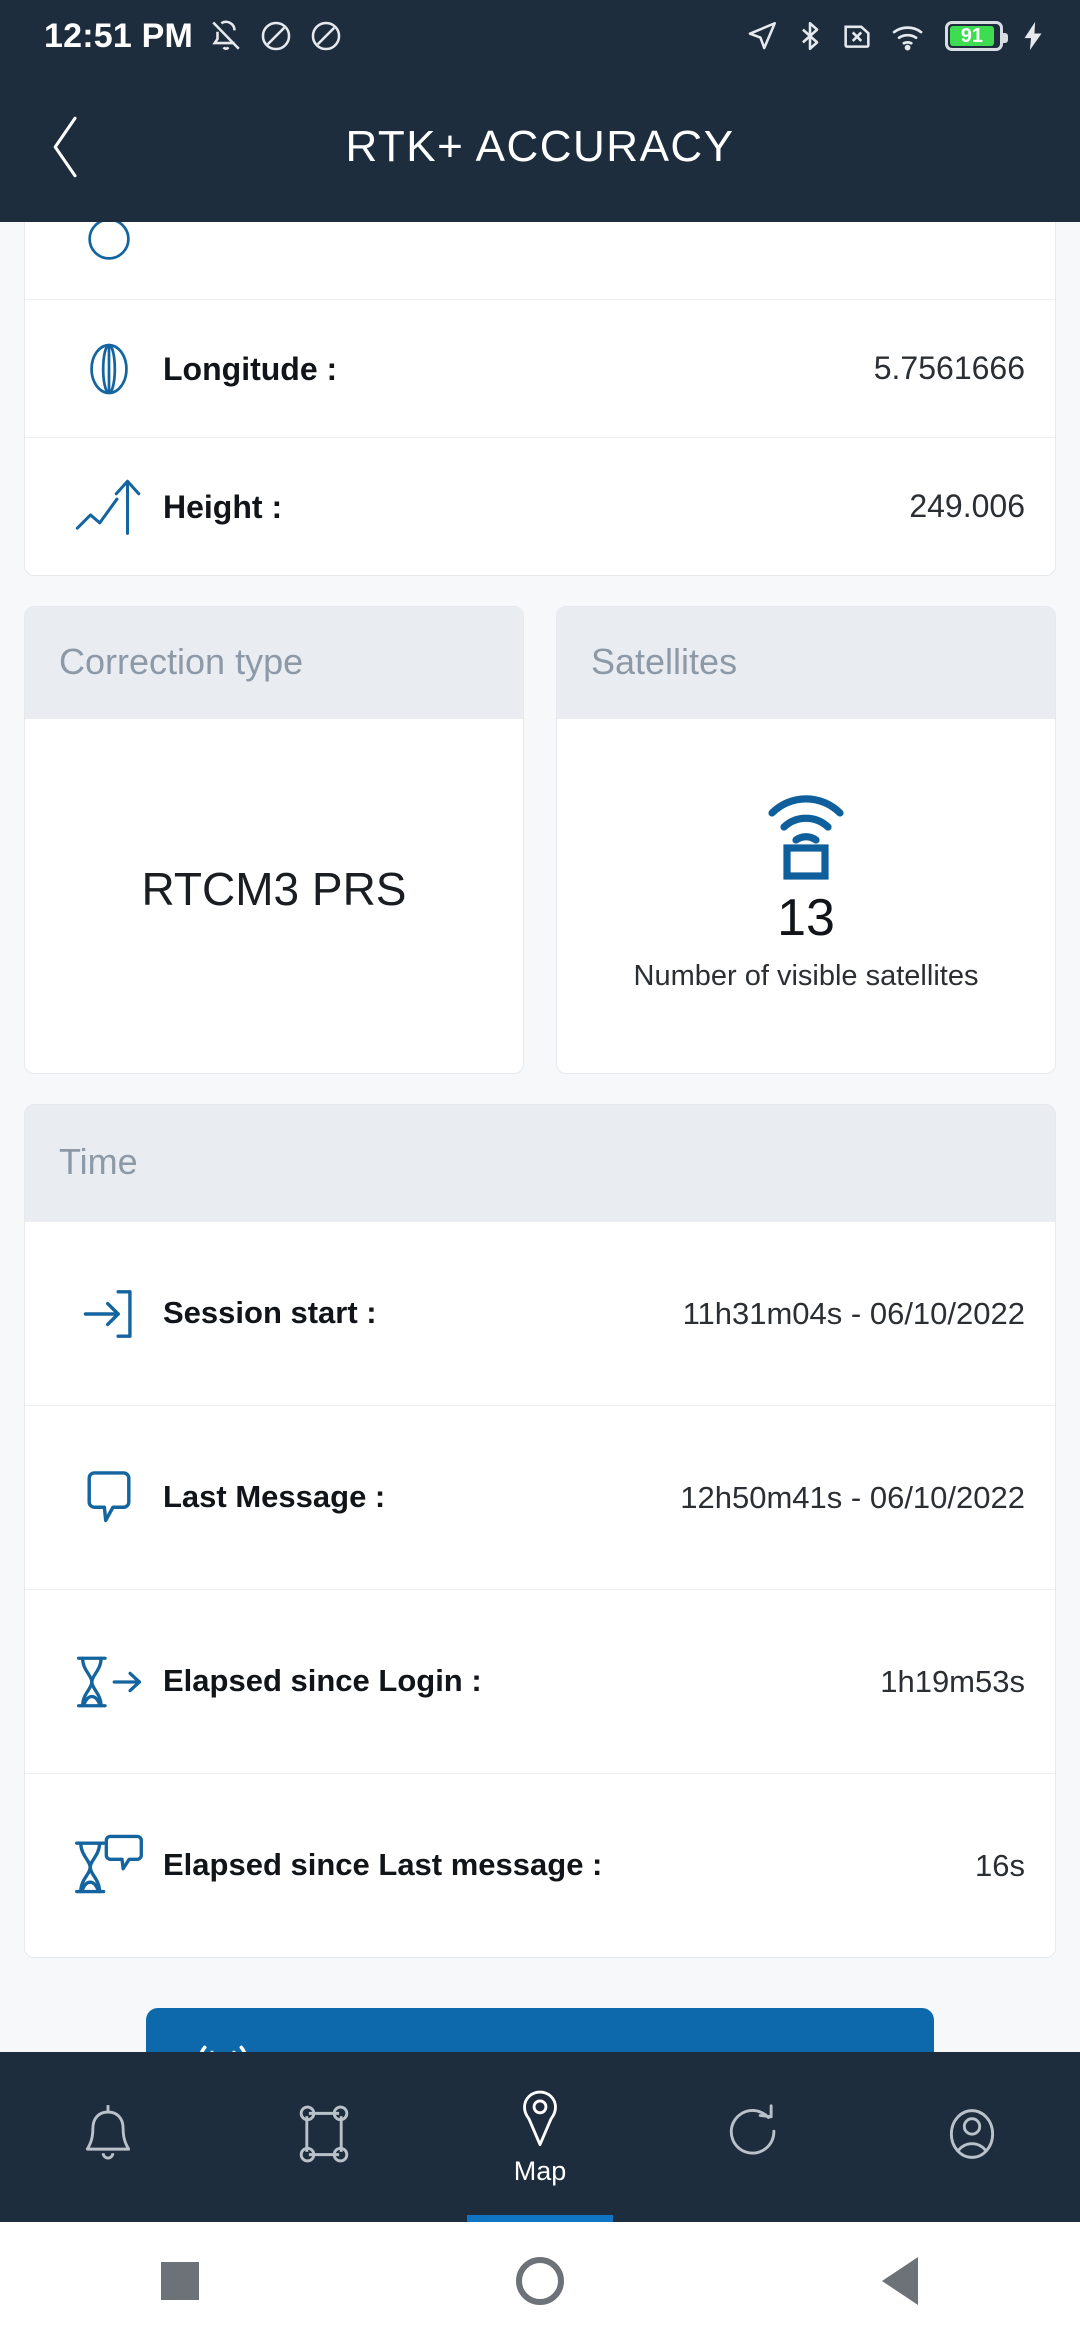 This screenshot has width=1080, height=2340. Describe the element at coordinates (383, 1865) in the screenshot. I see `row-label: Elapsed since Last message :` at that location.